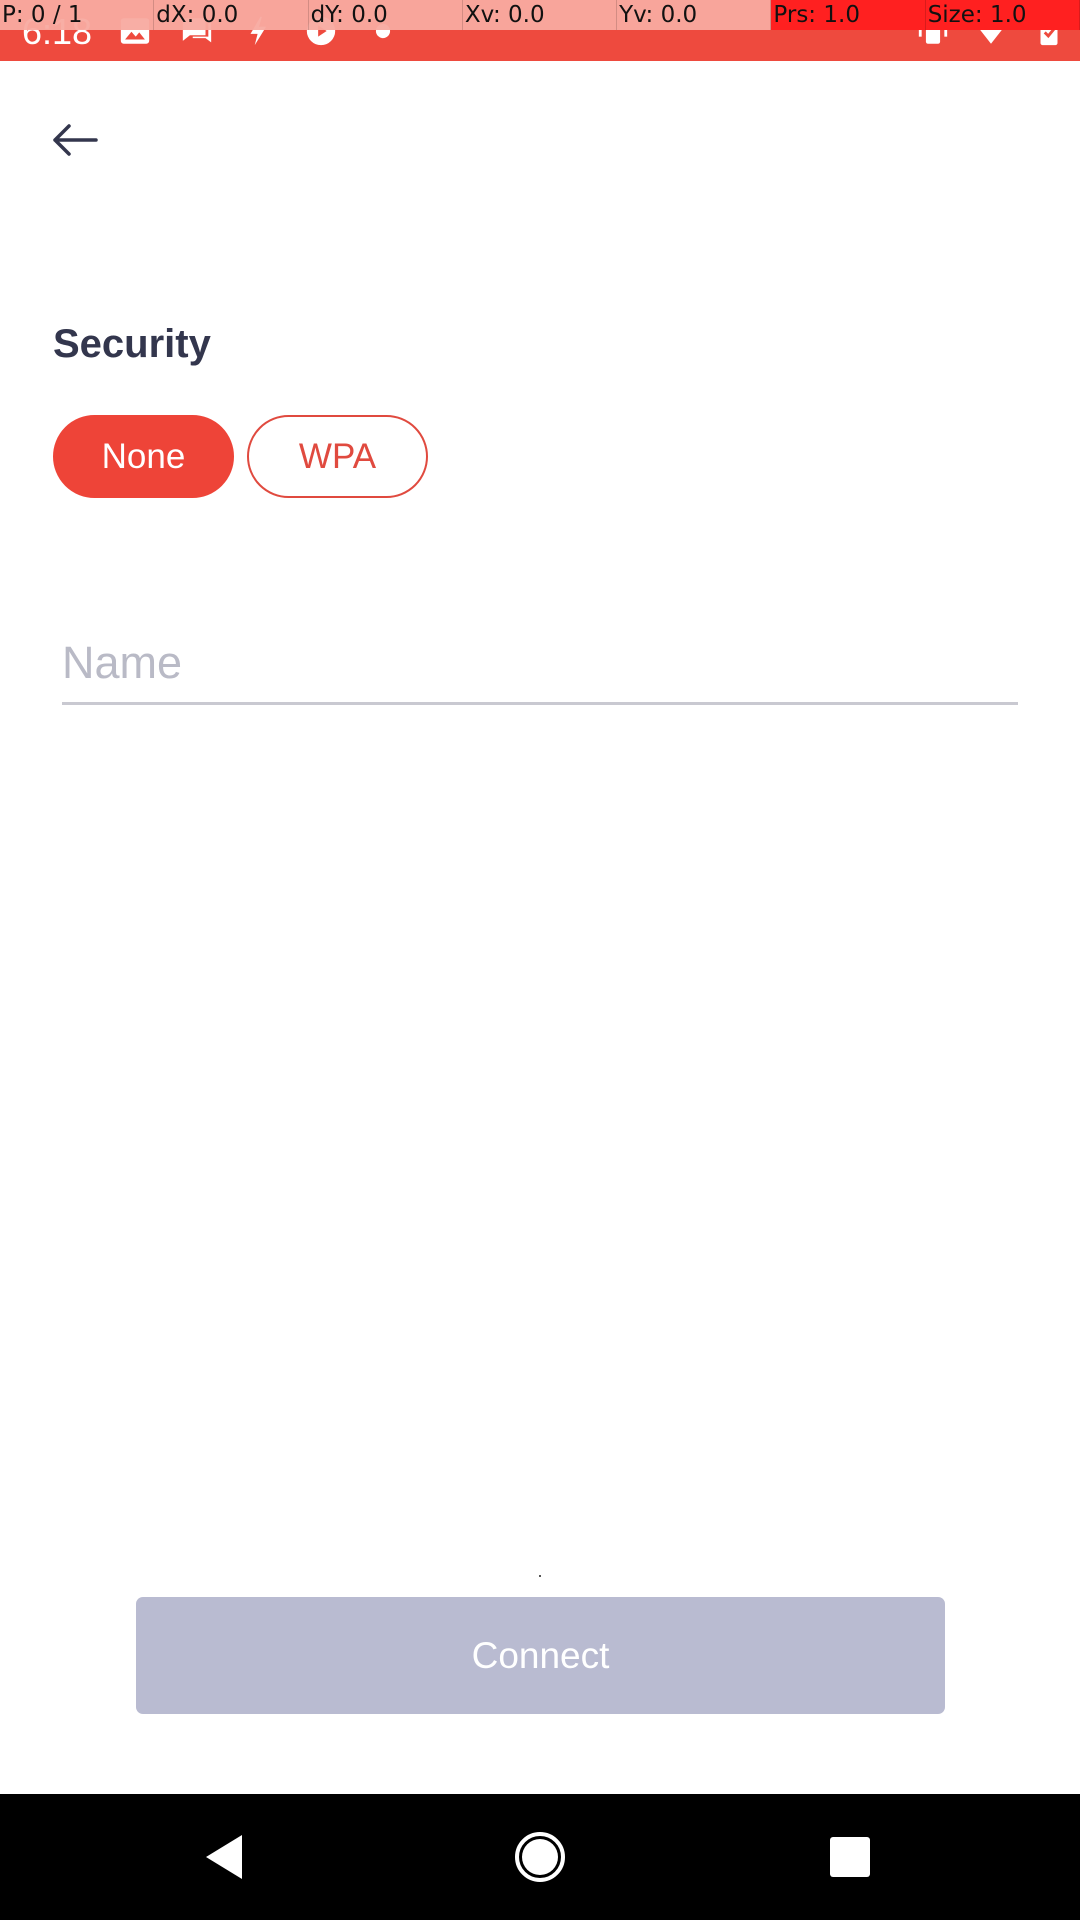 The image size is (1080, 1920). What do you see at coordinates (231, 15) in the screenshot?
I see `debug-dx: dX: 0.0` at bounding box center [231, 15].